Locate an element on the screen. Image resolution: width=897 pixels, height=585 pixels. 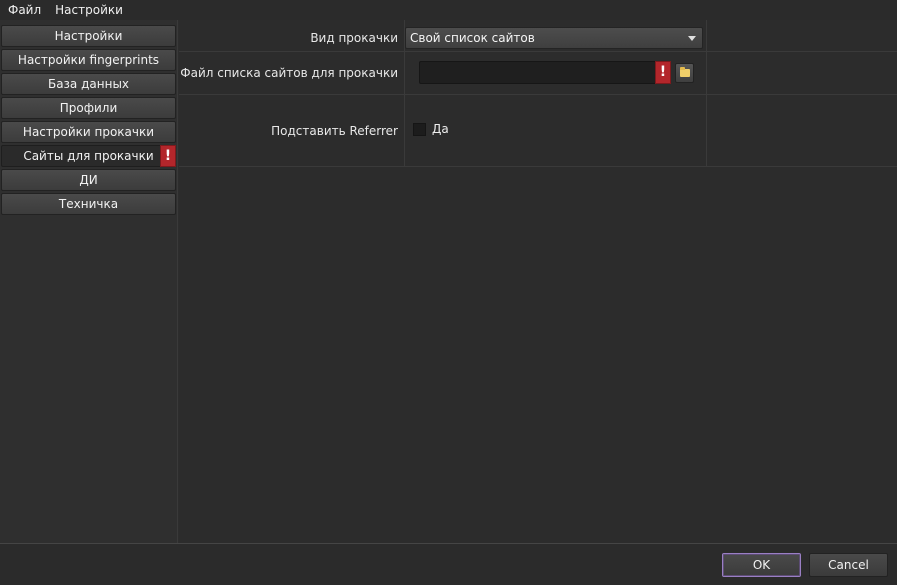
site-list-file-input: ! is located at coordinates (545, 72).